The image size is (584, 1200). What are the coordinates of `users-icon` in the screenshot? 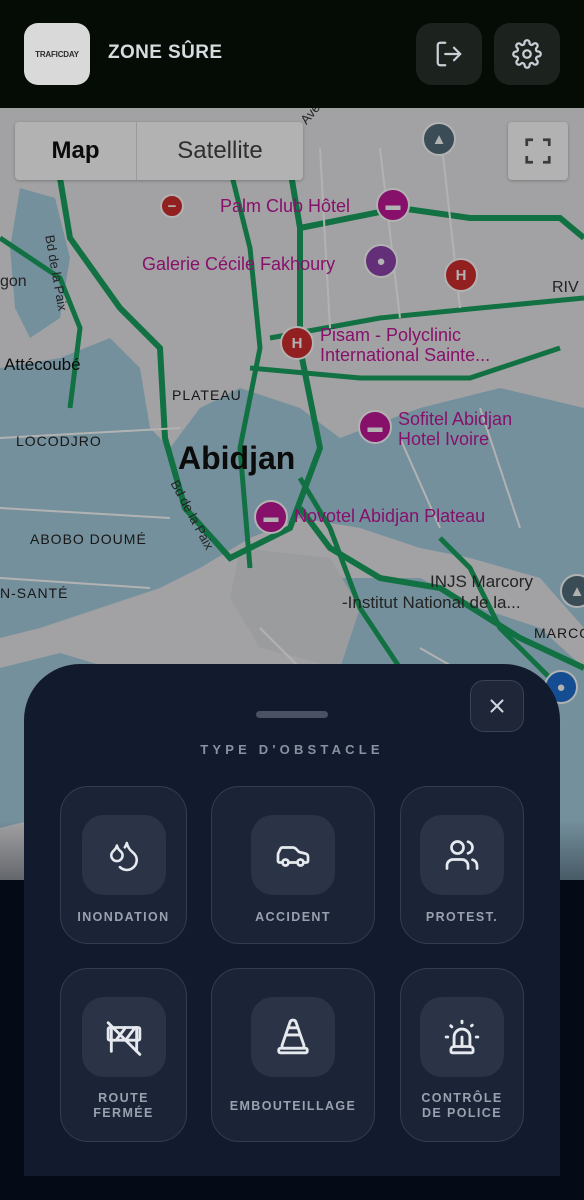 It's located at (462, 855).